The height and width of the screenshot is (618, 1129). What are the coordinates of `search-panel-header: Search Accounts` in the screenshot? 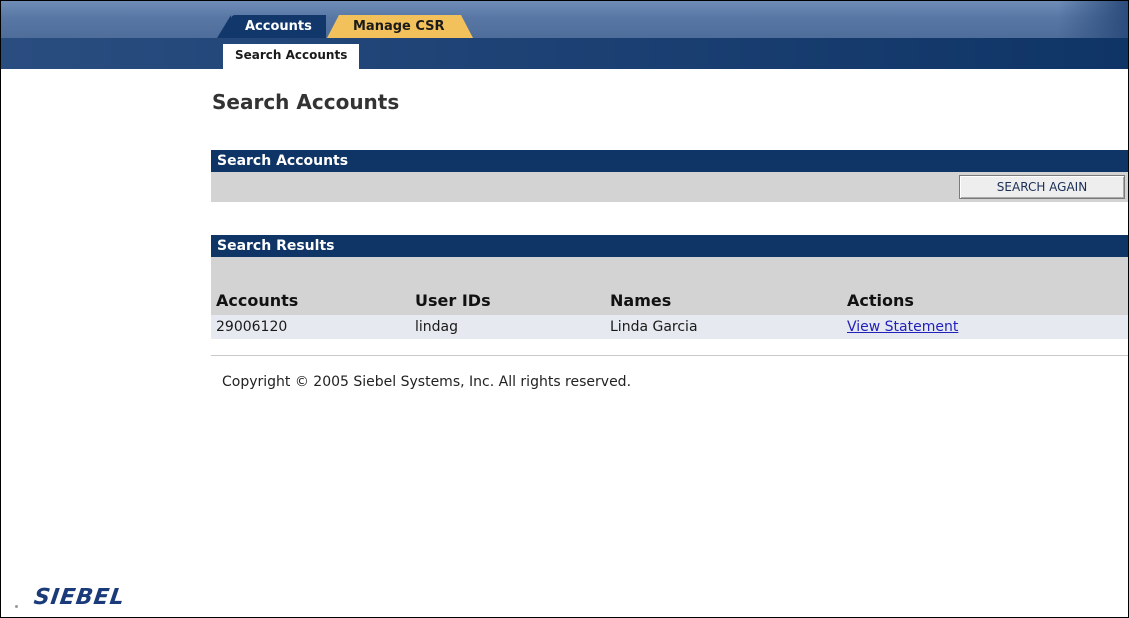 It's located at (669, 161).